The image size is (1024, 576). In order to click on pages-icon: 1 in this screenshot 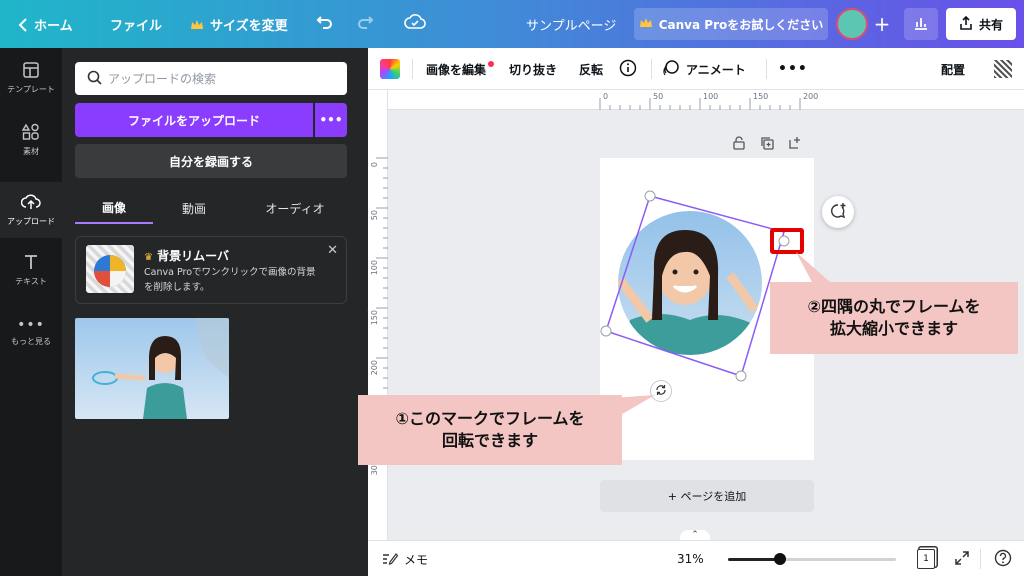, I will do `click(926, 559)`.